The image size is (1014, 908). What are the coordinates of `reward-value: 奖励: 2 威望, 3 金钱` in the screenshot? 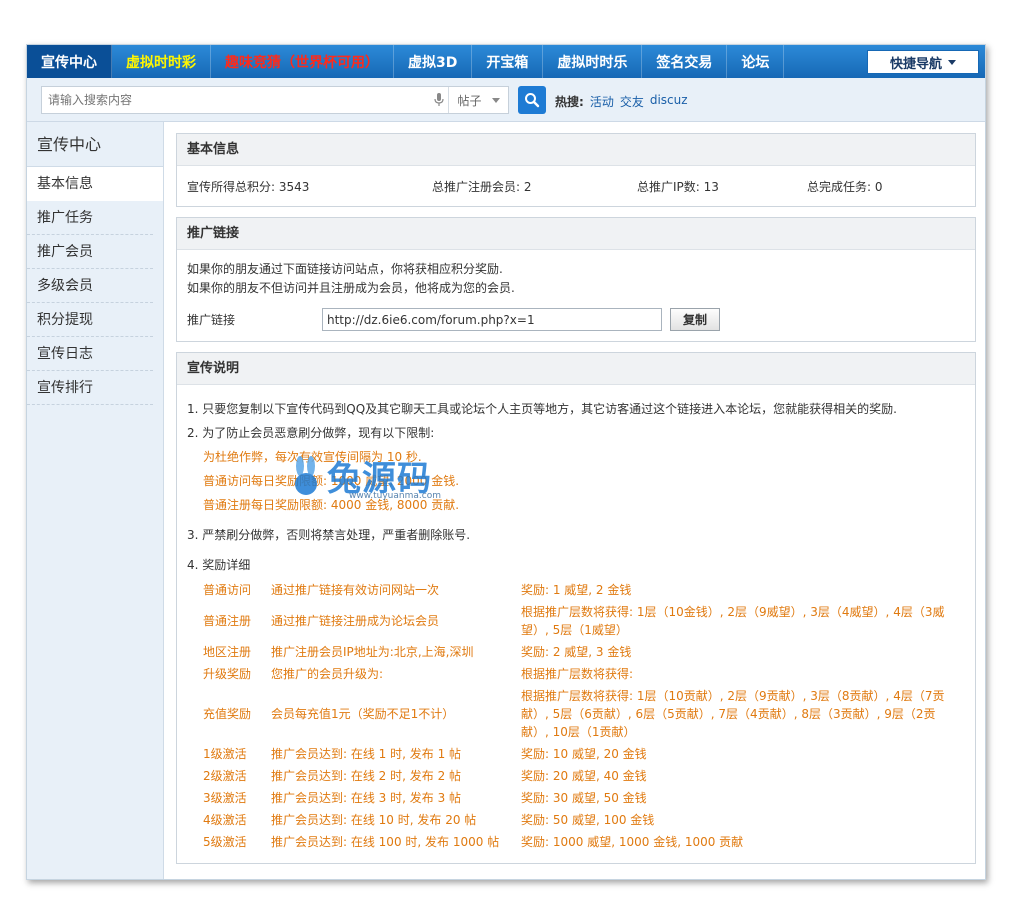 It's located at (576, 652).